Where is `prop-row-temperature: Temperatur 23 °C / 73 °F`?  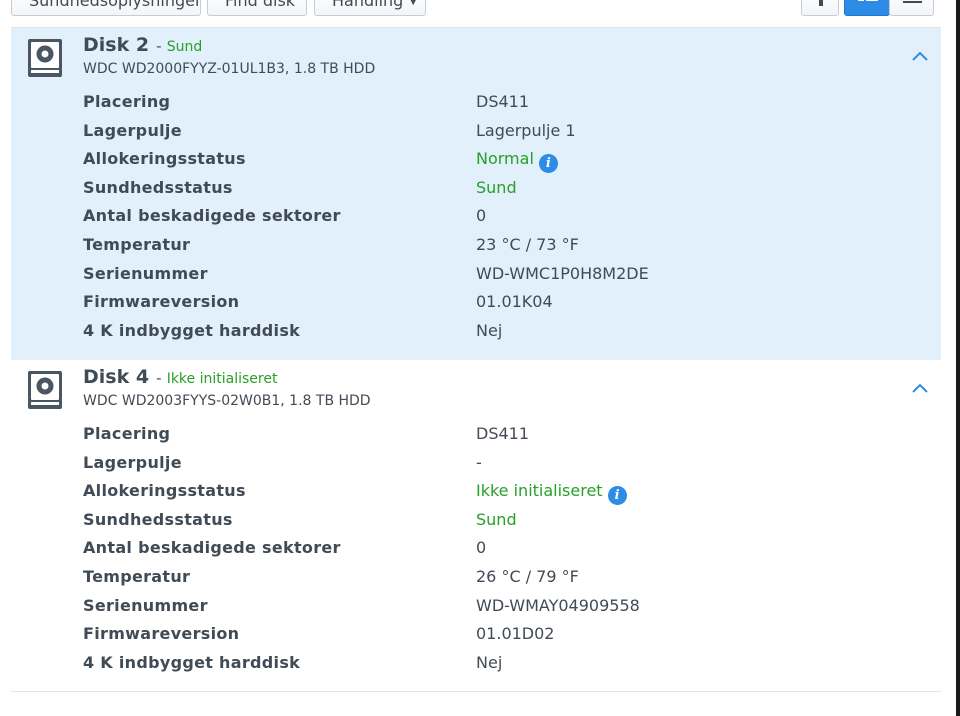 prop-row-temperature: Temperatur 23 °C / 73 °F is located at coordinates (503, 247).